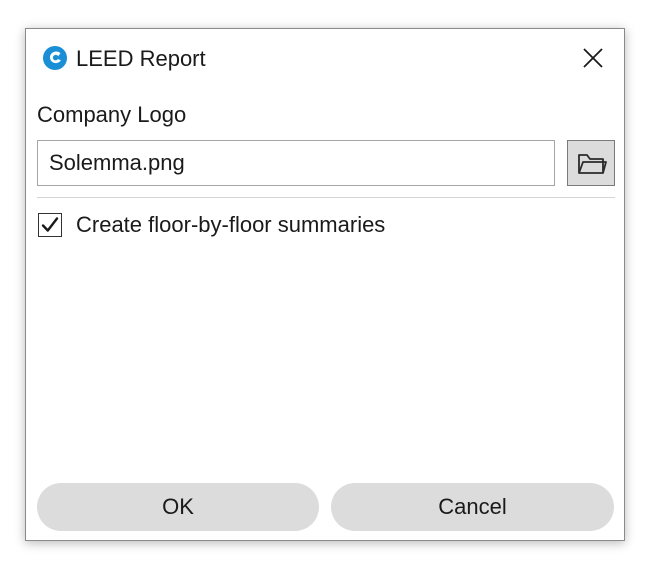  What do you see at coordinates (325, 59) in the screenshot?
I see `title-bar: LEED Report` at bounding box center [325, 59].